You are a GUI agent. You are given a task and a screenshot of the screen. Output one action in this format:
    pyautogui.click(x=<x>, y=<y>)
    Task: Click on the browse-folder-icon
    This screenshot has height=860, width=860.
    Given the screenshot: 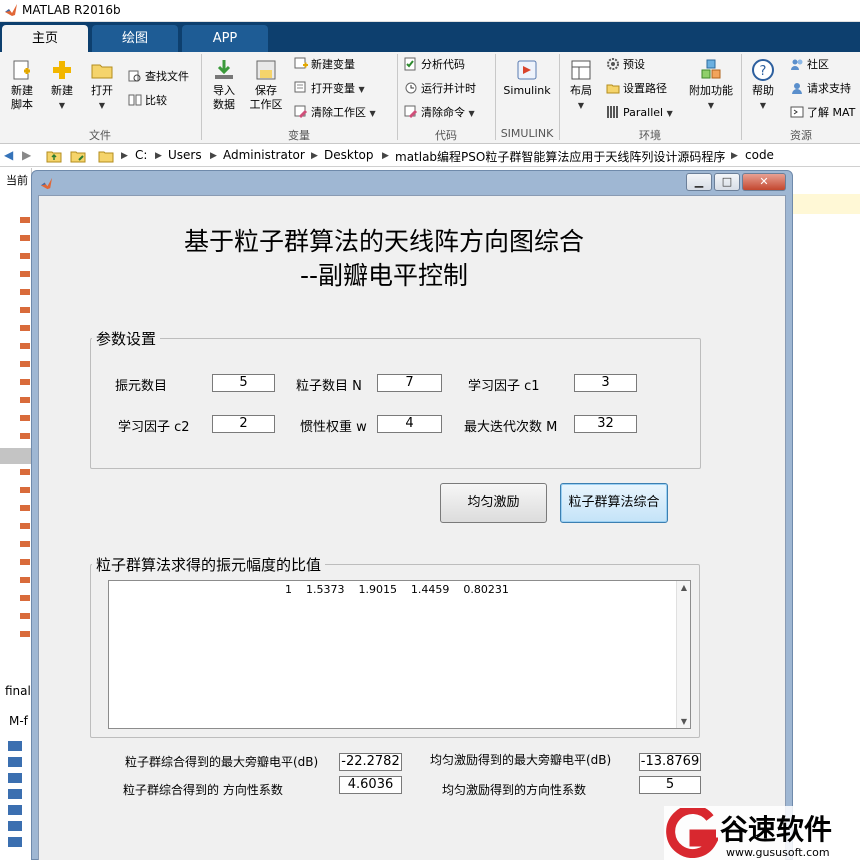 What is the action you would take?
    pyautogui.click(x=78, y=155)
    